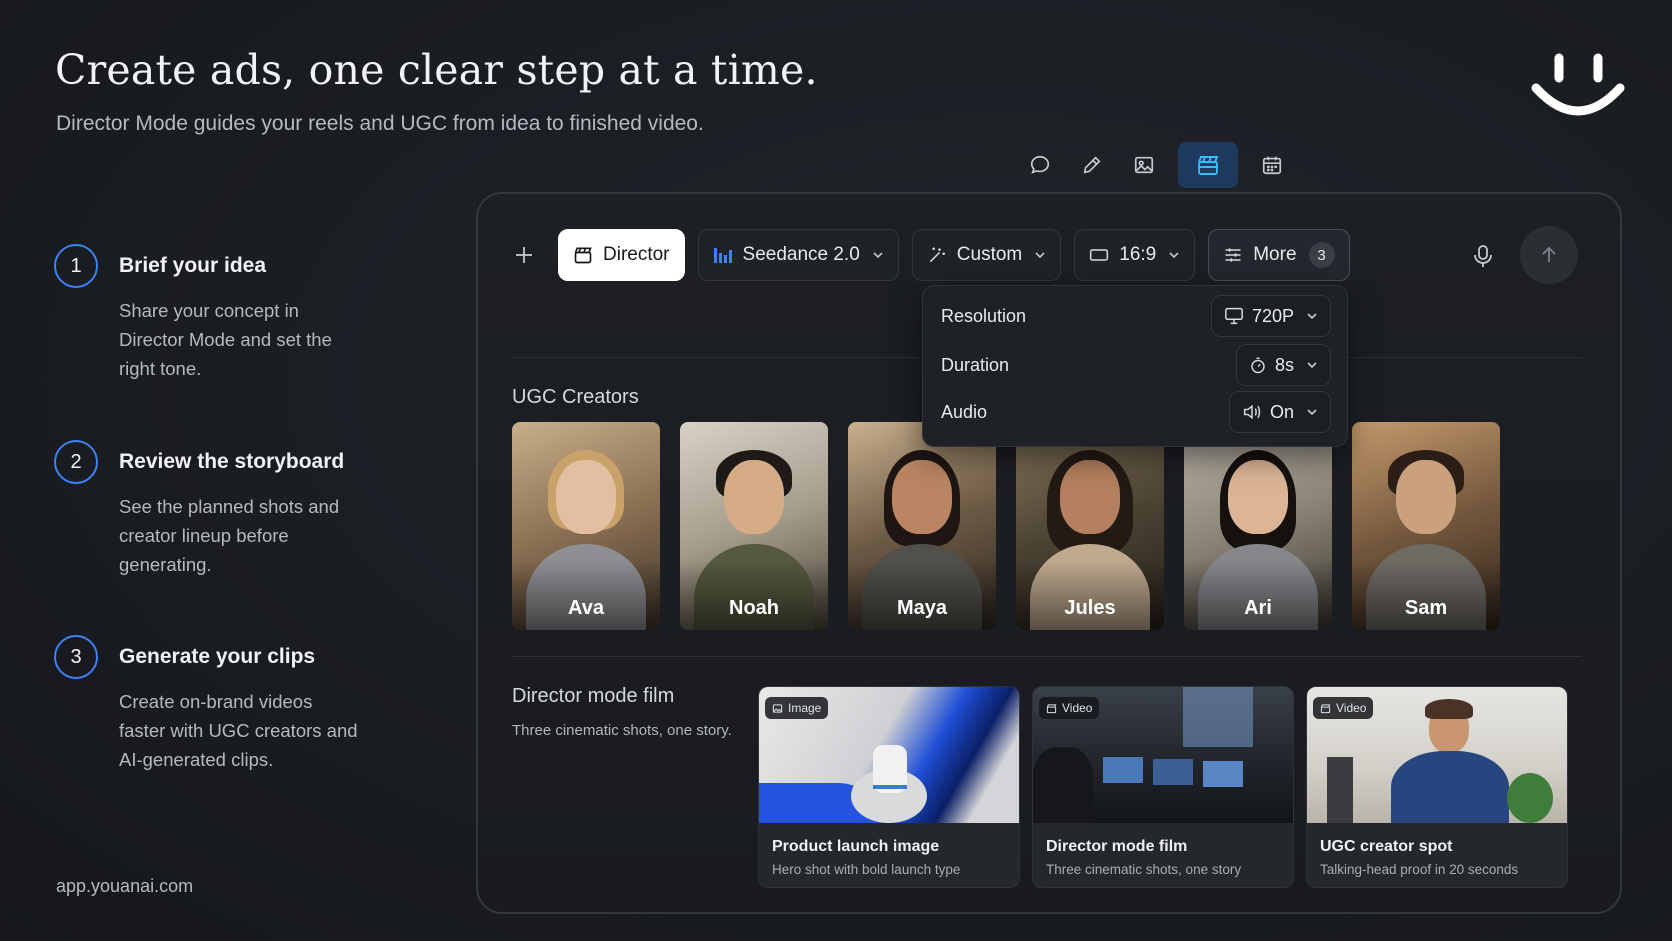 The image size is (1672, 941). What do you see at coordinates (124, 886) in the screenshot?
I see `footer-url: app.youanai.com` at bounding box center [124, 886].